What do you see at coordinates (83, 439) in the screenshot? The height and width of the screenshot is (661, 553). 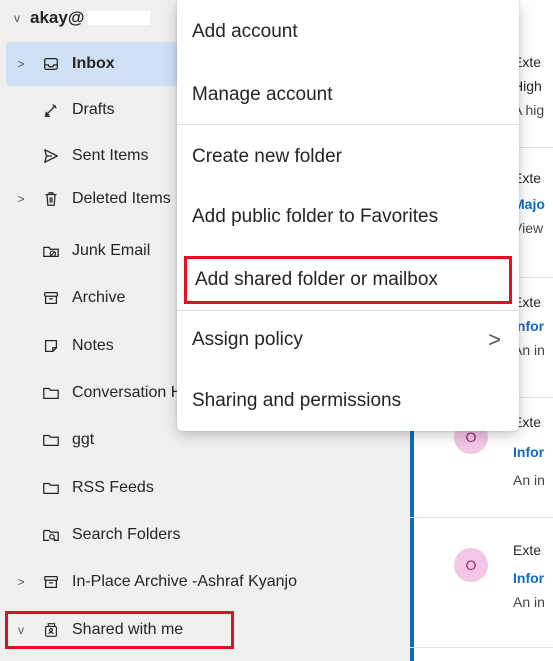 I see `folder-label: ggt` at bounding box center [83, 439].